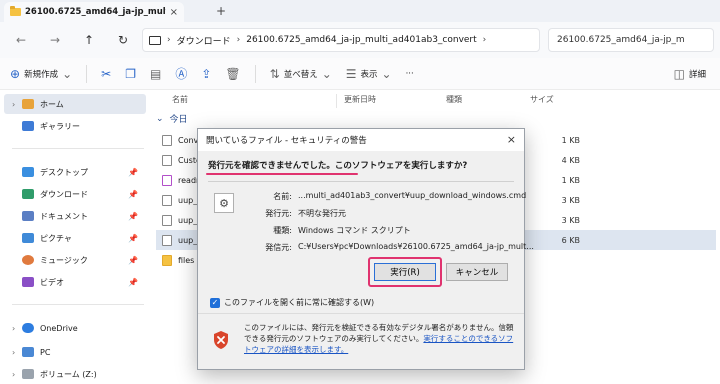 The width and height of the screenshot is (720, 384). I want to click on sidebar-item-pictures: ピクチャ 📌, so click(75, 238).